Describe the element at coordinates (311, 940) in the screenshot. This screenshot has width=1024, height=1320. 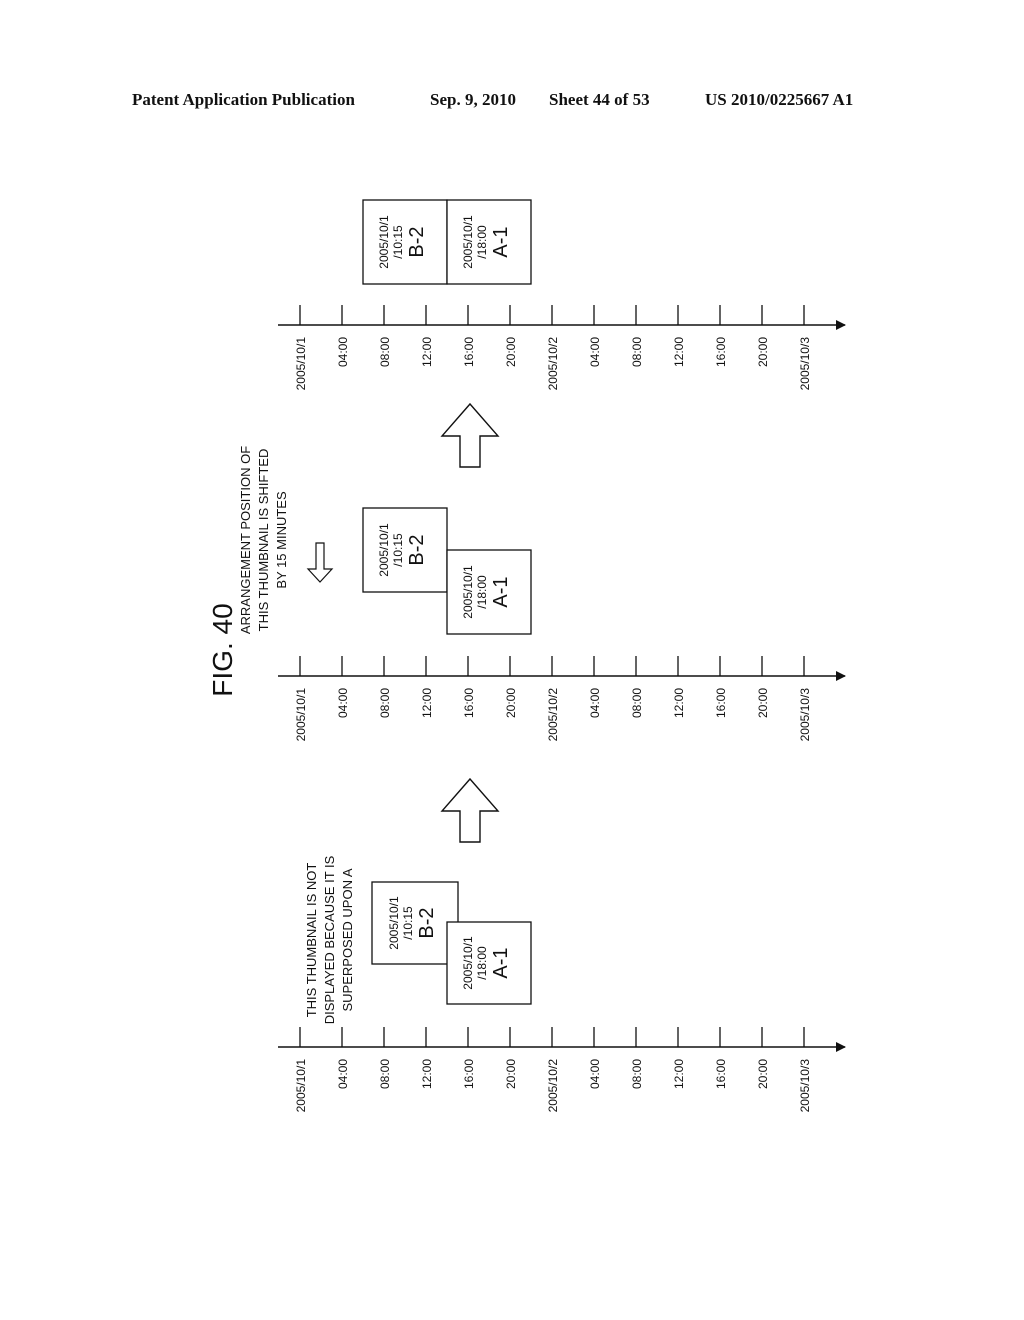
I see `annotation-text: THIS THUMBNAIL IS NOT` at that location.